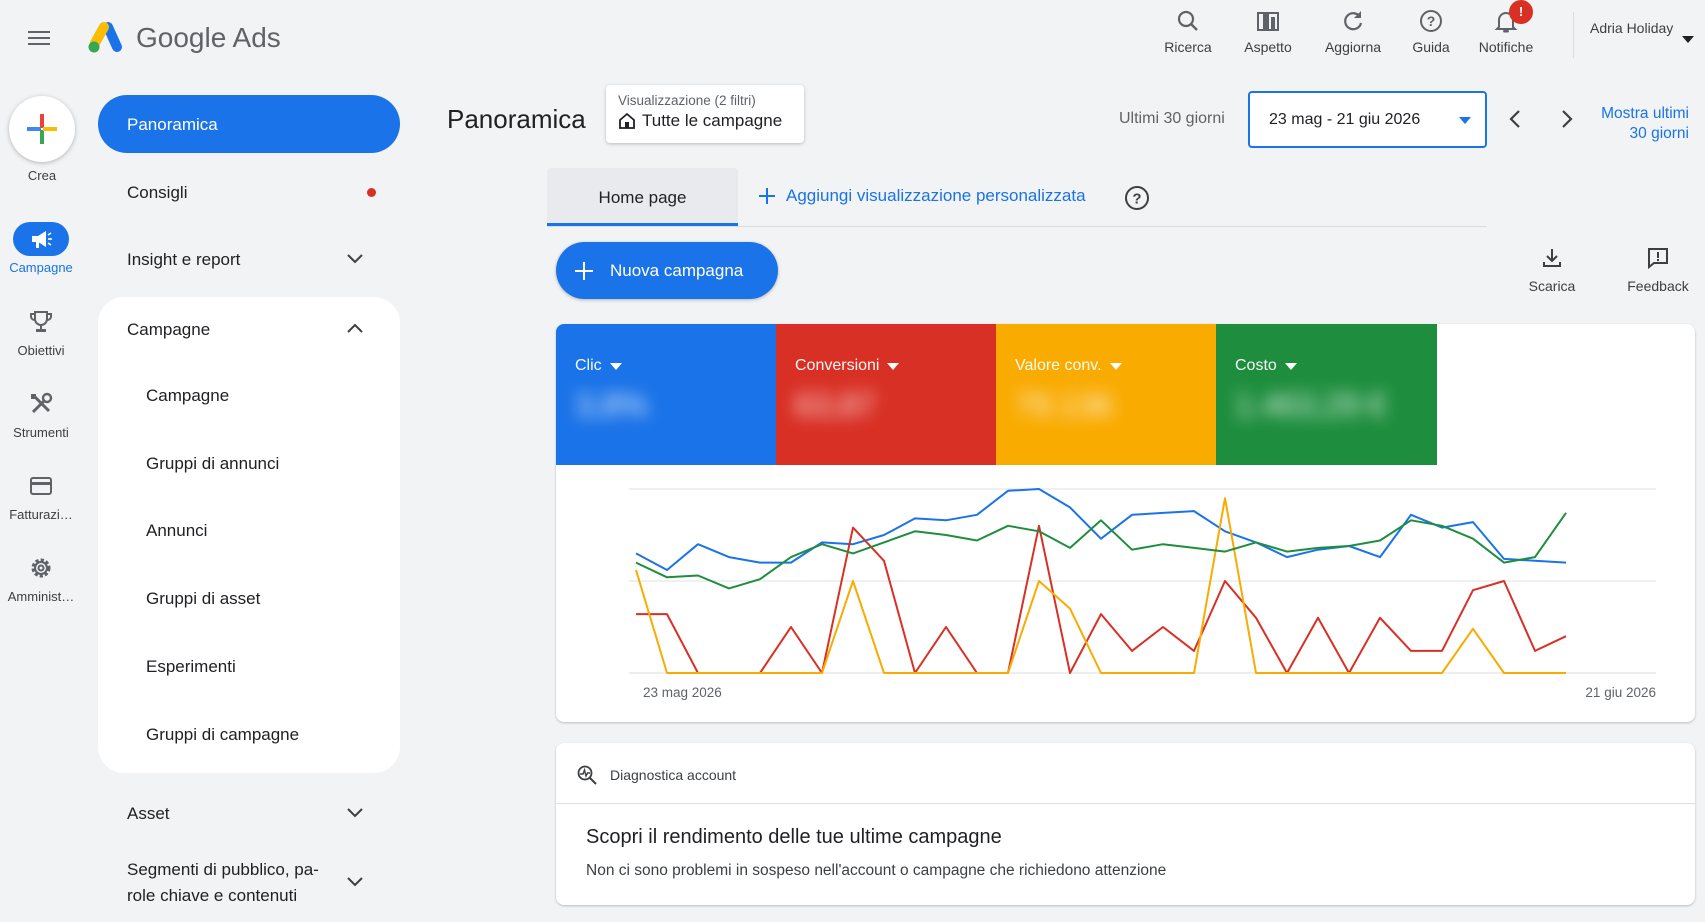  What do you see at coordinates (355, 328) in the screenshot?
I see `chevron-up-icon` at bounding box center [355, 328].